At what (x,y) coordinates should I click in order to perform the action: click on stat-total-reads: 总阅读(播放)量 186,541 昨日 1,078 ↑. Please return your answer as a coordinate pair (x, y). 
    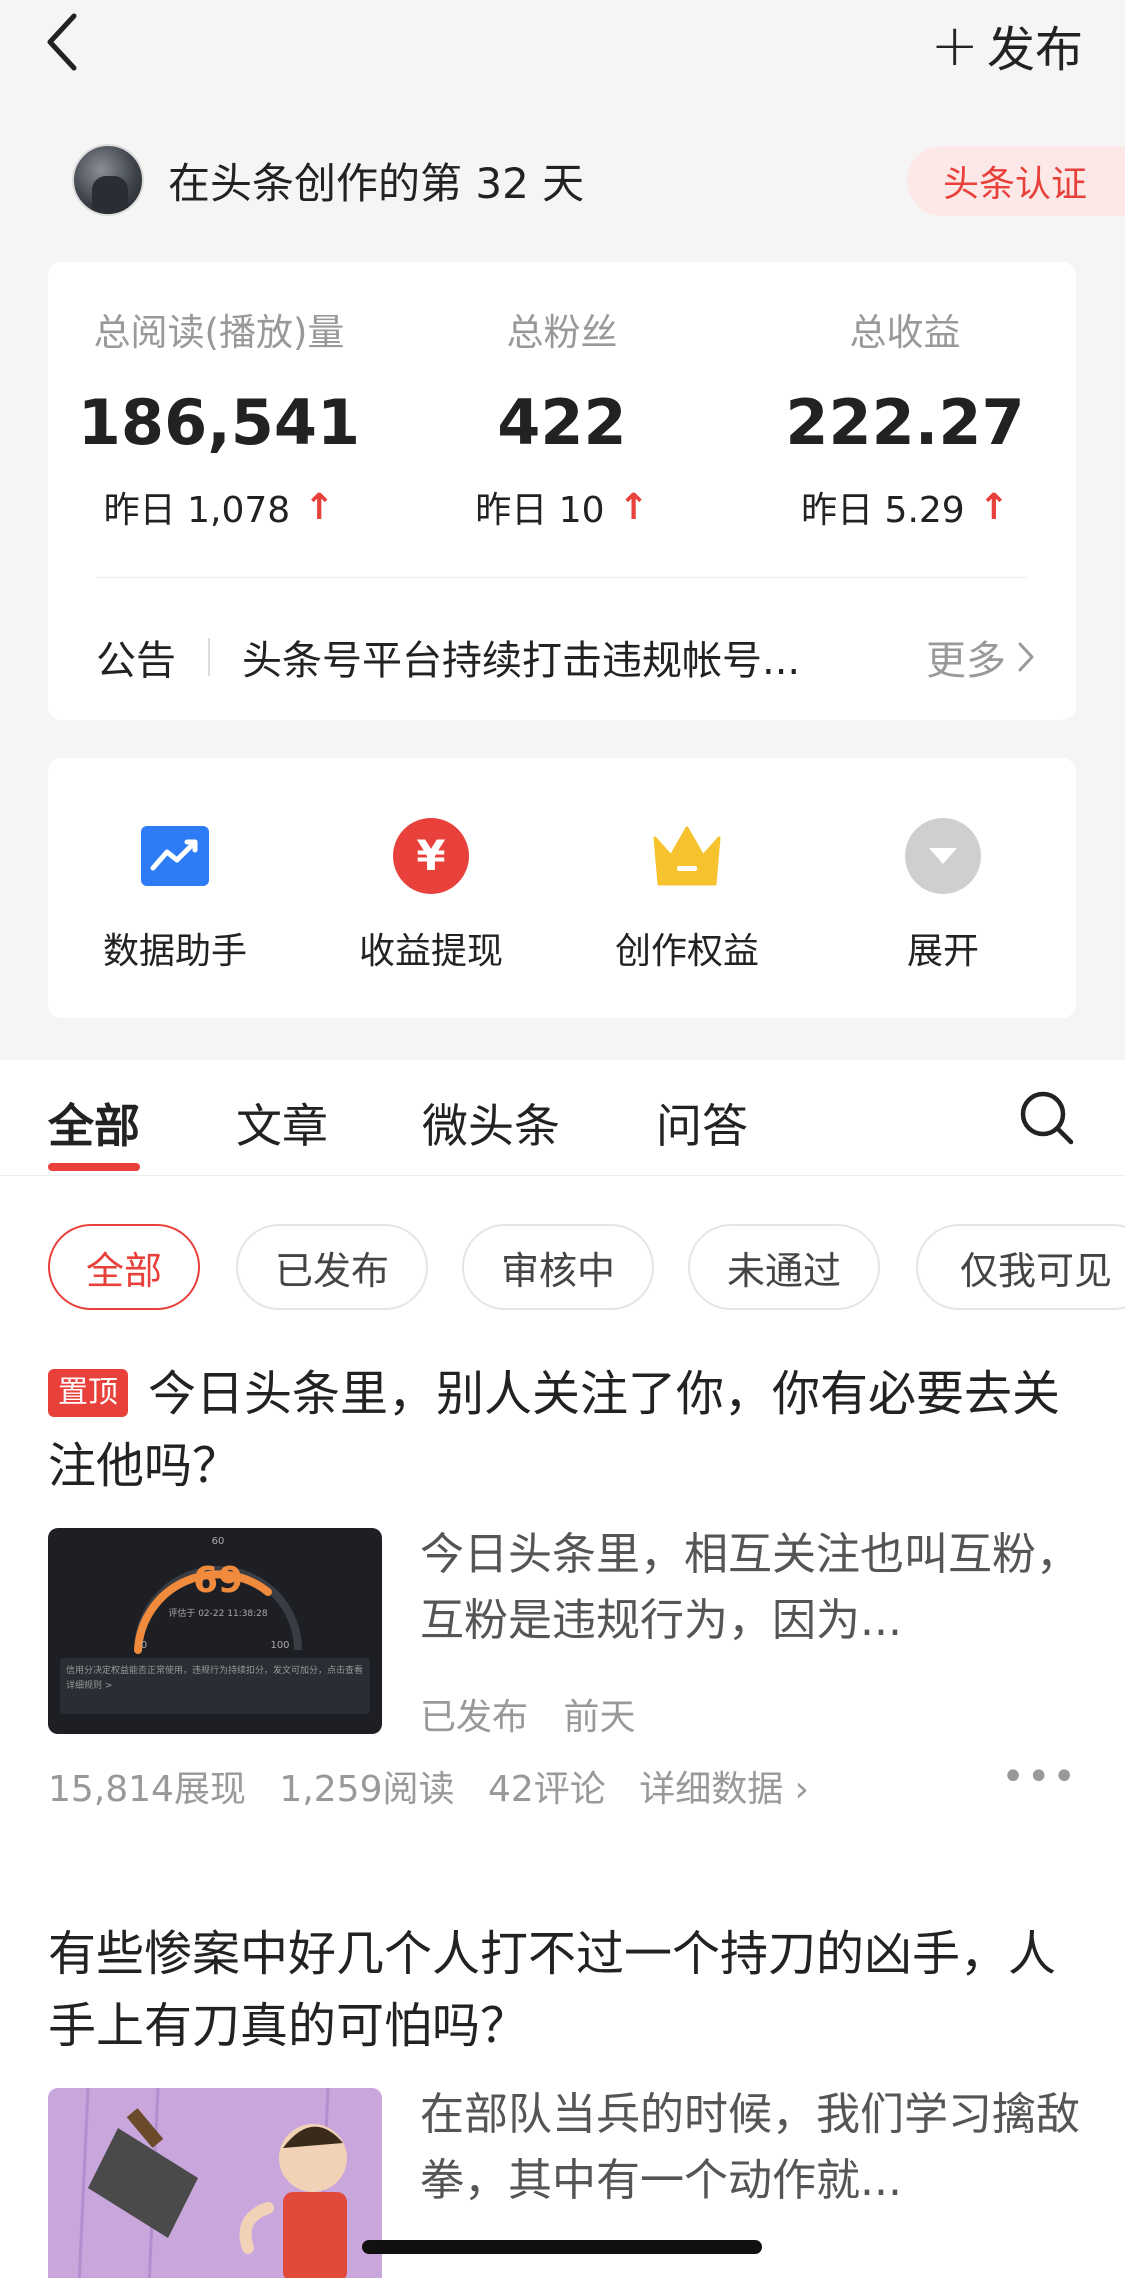
    Looking at the image, I should click on (219, 417).